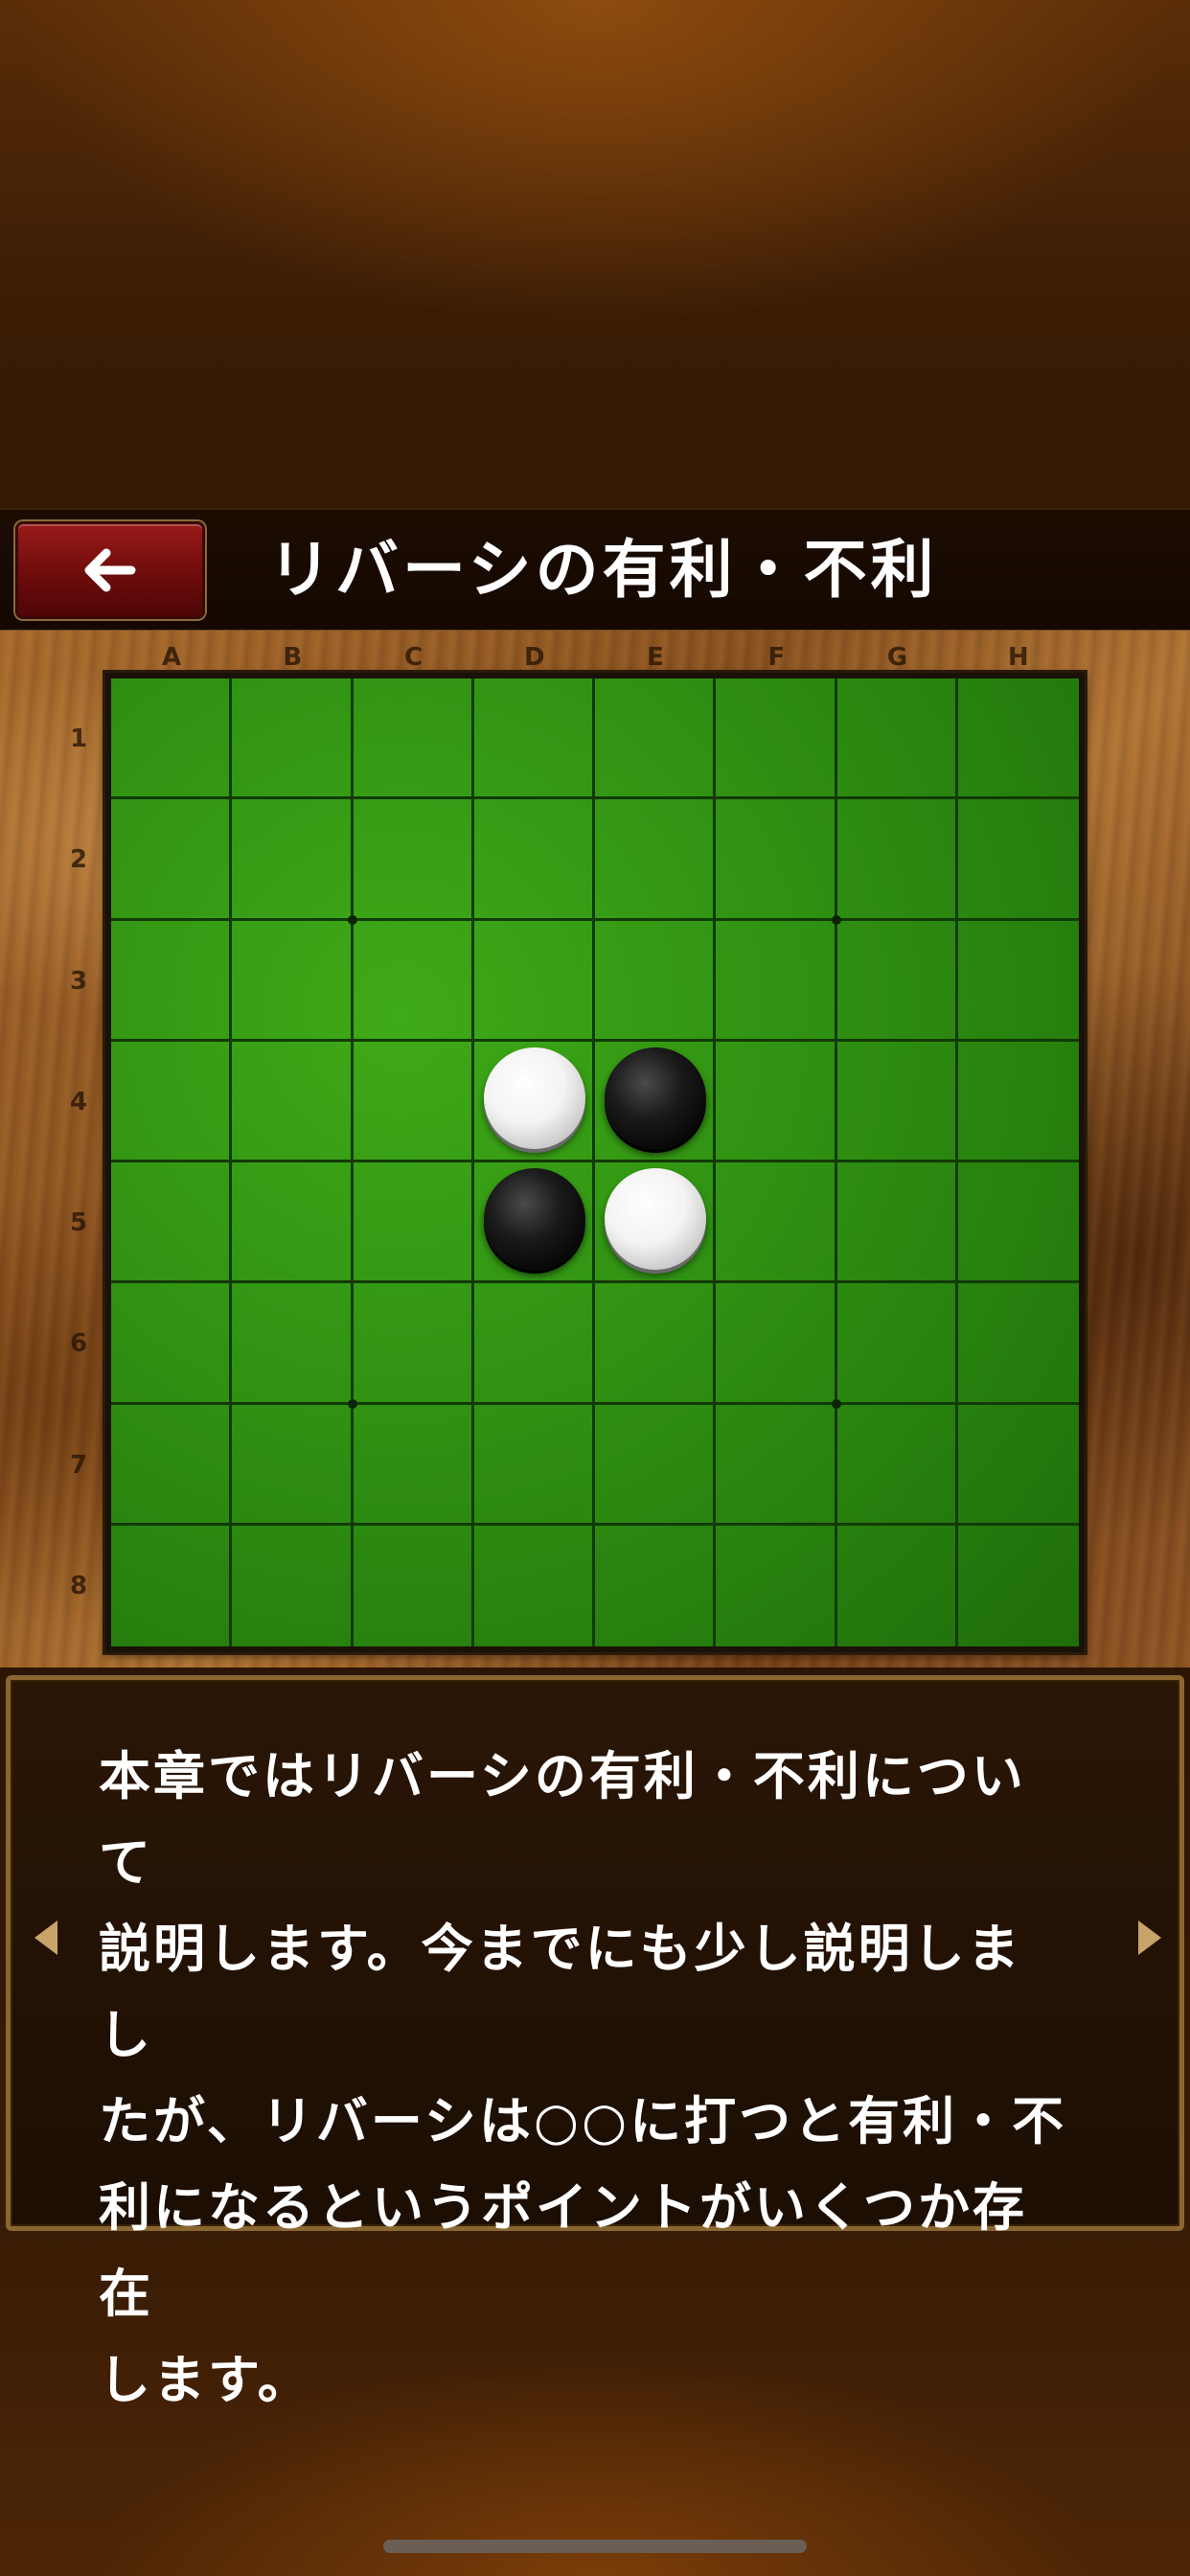 The image size is (1190, 2576). I want to click on board-cell-g6, so click(897, 1344).